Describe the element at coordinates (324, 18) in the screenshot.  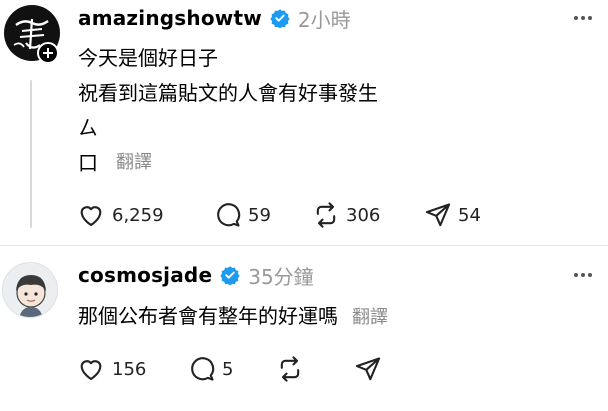
I see `post-timestamp: 2小時` at that location.